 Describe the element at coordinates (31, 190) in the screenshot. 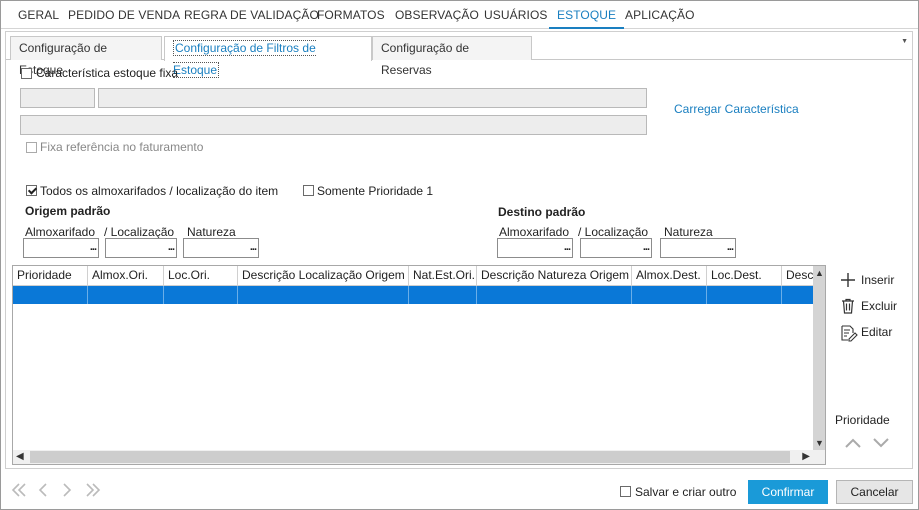

I see `todos-almox-checkbox` at that location.